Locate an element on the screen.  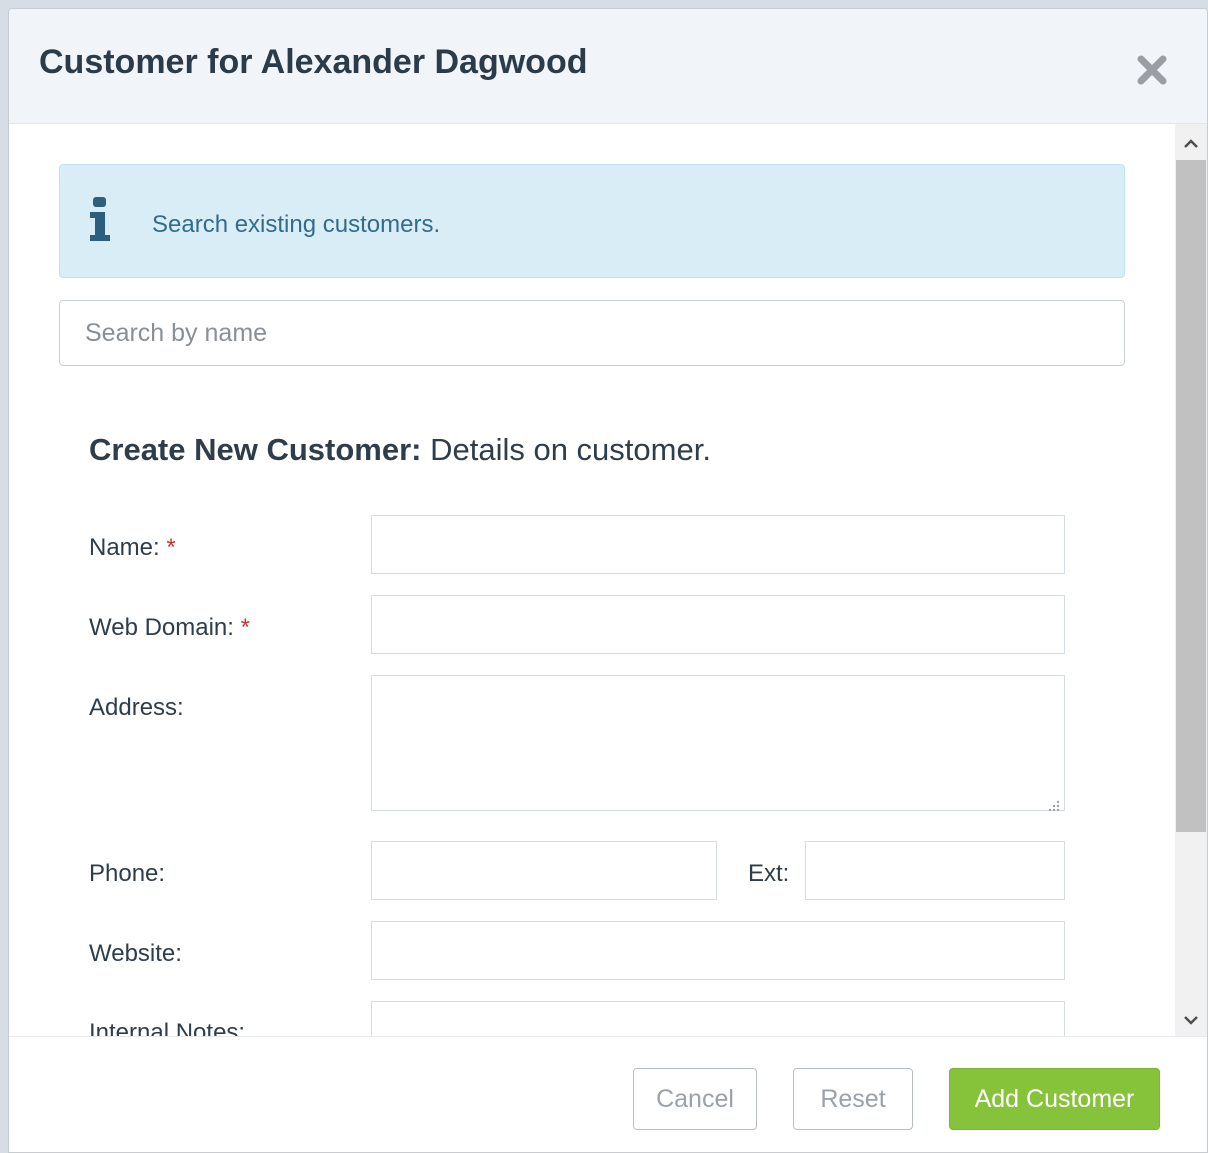
info-text: Search existing customers. is located at coordinates (296, 224).